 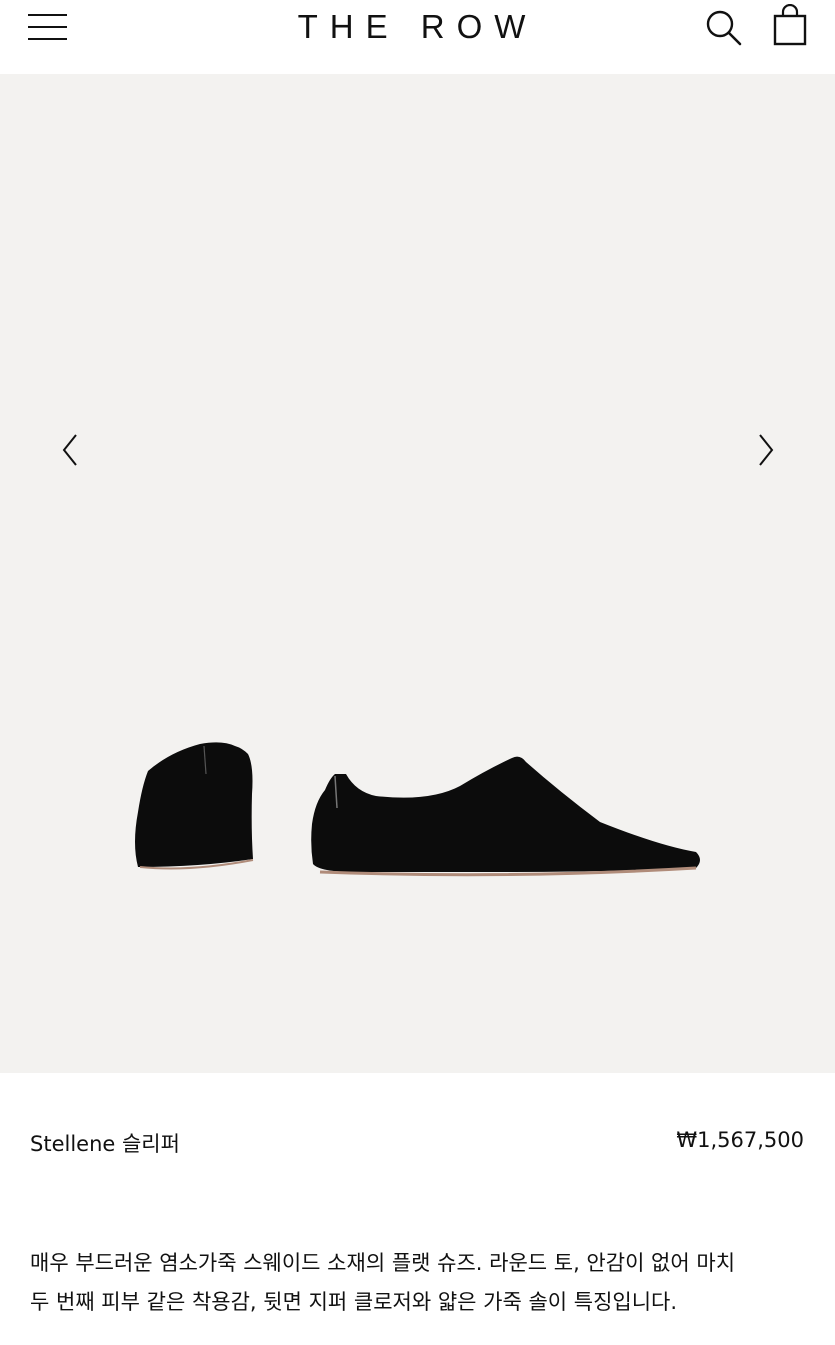 What do you see at coordinates (194, 804) in the screenshot?
I see `slipper-front-view` at bounding box center [194, 804].